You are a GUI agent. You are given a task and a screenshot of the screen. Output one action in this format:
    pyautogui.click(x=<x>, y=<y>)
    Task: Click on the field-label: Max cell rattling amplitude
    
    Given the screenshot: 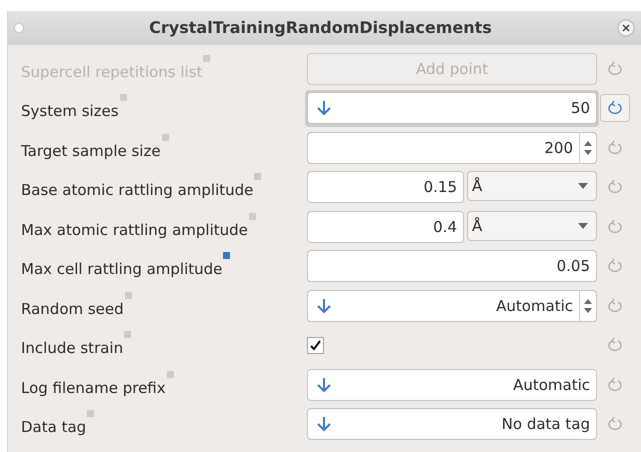 What is the action you would take?
    pyautogui.click(x=121, y=269)
    